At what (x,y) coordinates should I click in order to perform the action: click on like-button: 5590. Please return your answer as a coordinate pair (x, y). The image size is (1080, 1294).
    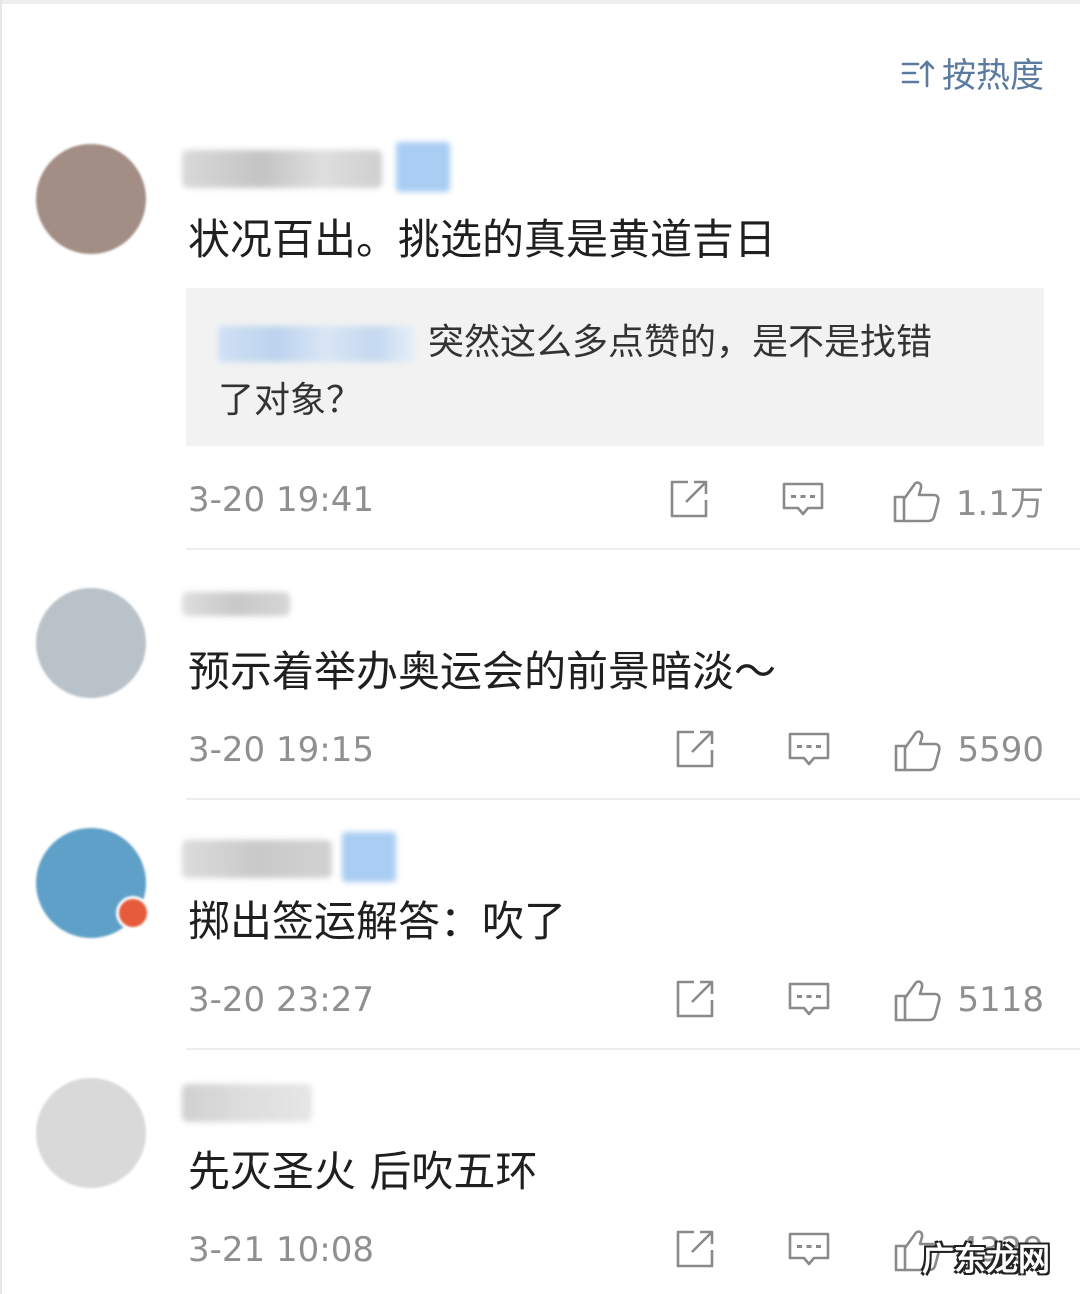
    Looking at the image, I should click on (968, 750).